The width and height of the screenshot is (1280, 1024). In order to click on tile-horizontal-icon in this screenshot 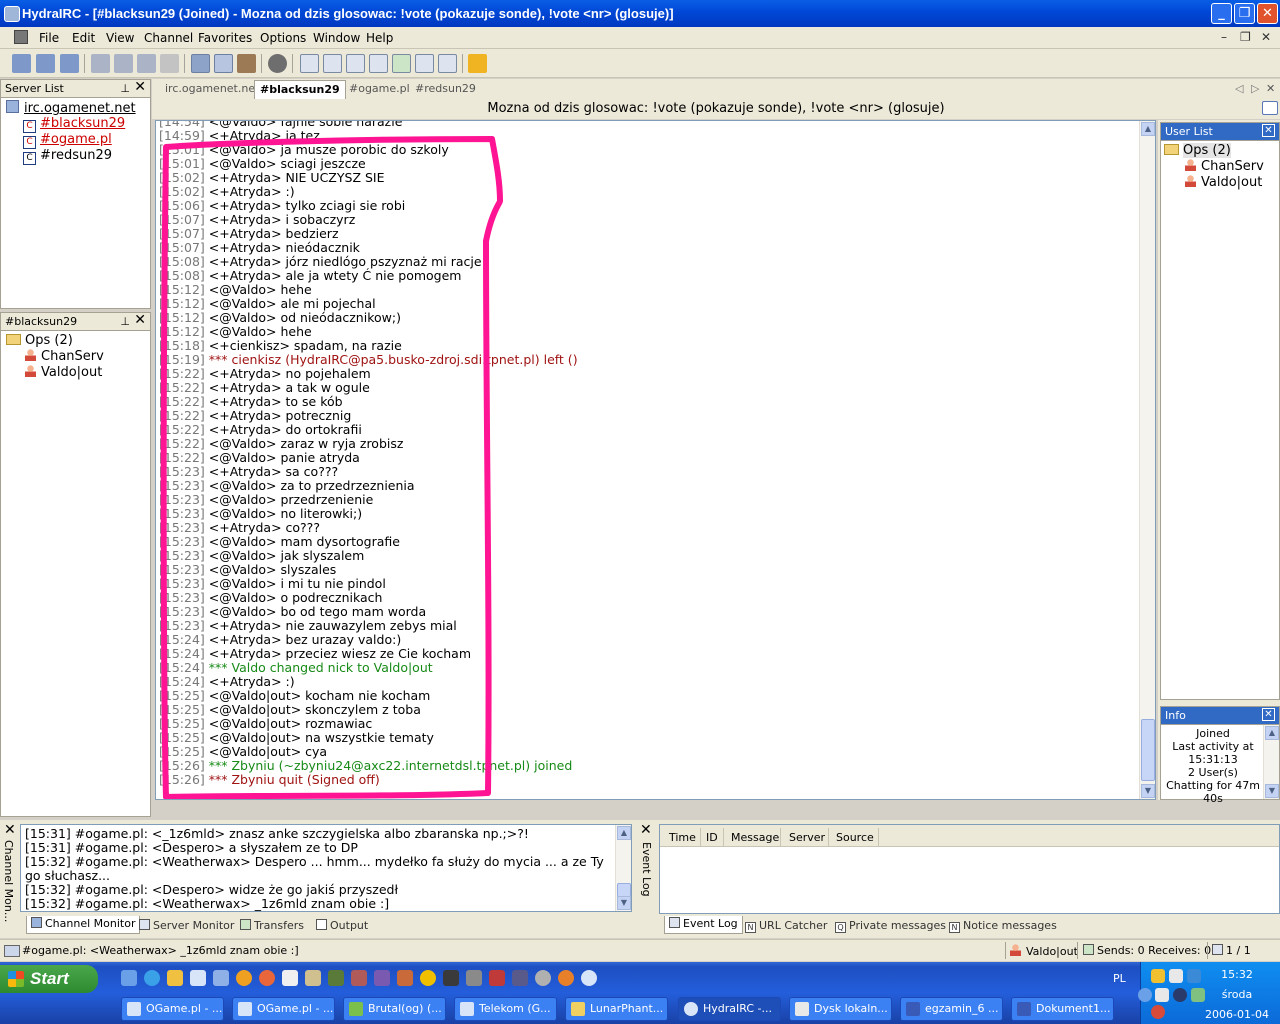, I will do `click(146, 63)`.